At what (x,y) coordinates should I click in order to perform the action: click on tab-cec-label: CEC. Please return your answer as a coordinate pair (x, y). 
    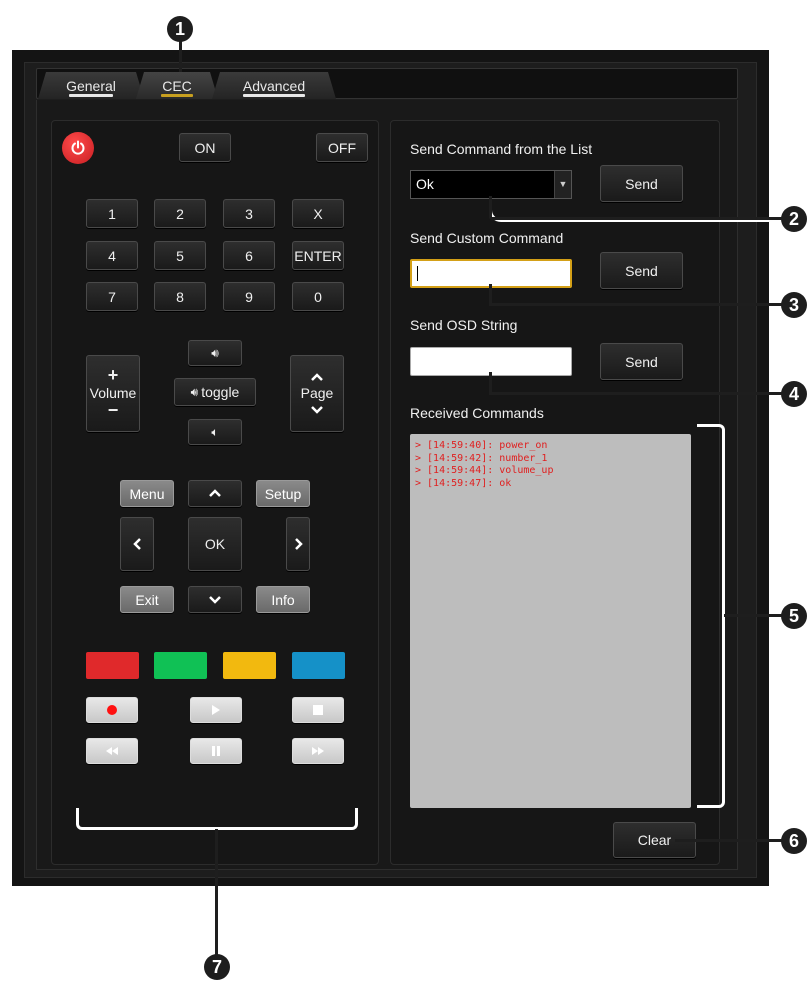
    Looking at the image, I should click on (177, 86).